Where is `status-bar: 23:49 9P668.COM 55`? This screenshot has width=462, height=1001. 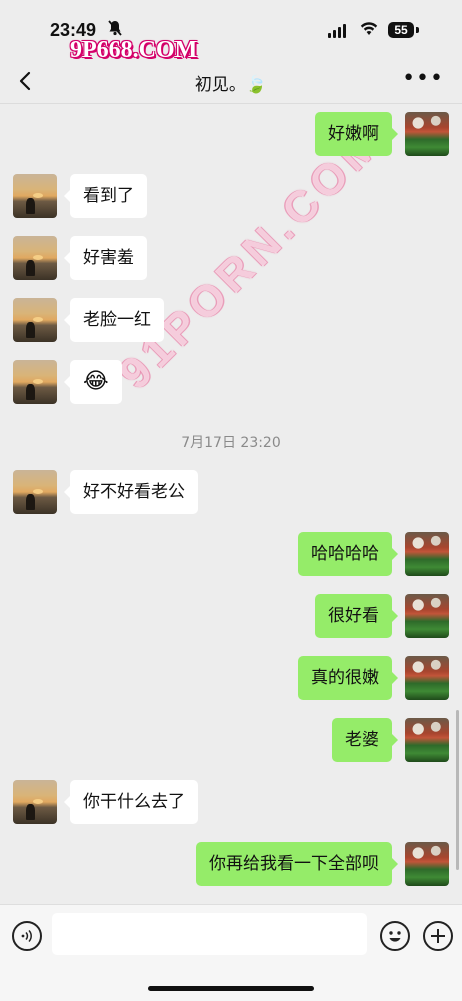
status-bar: 23:49 9P668.COM 55 is located at coordinates (231, 31).